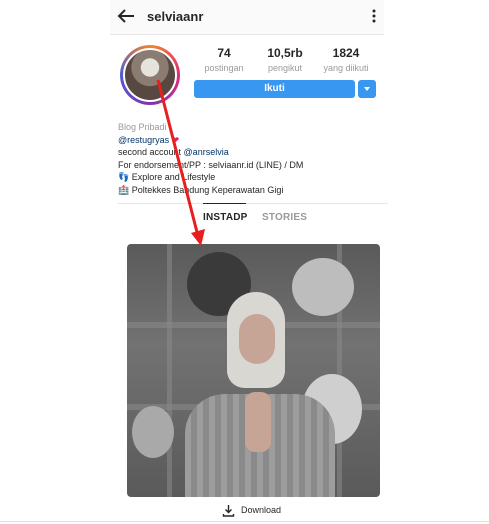 The height and width of the screenshot is (524, 489). I want to click on bio-line-school: 🏥 Poltekkes Bandung Keperawatan Gigi, so click(253, 190).